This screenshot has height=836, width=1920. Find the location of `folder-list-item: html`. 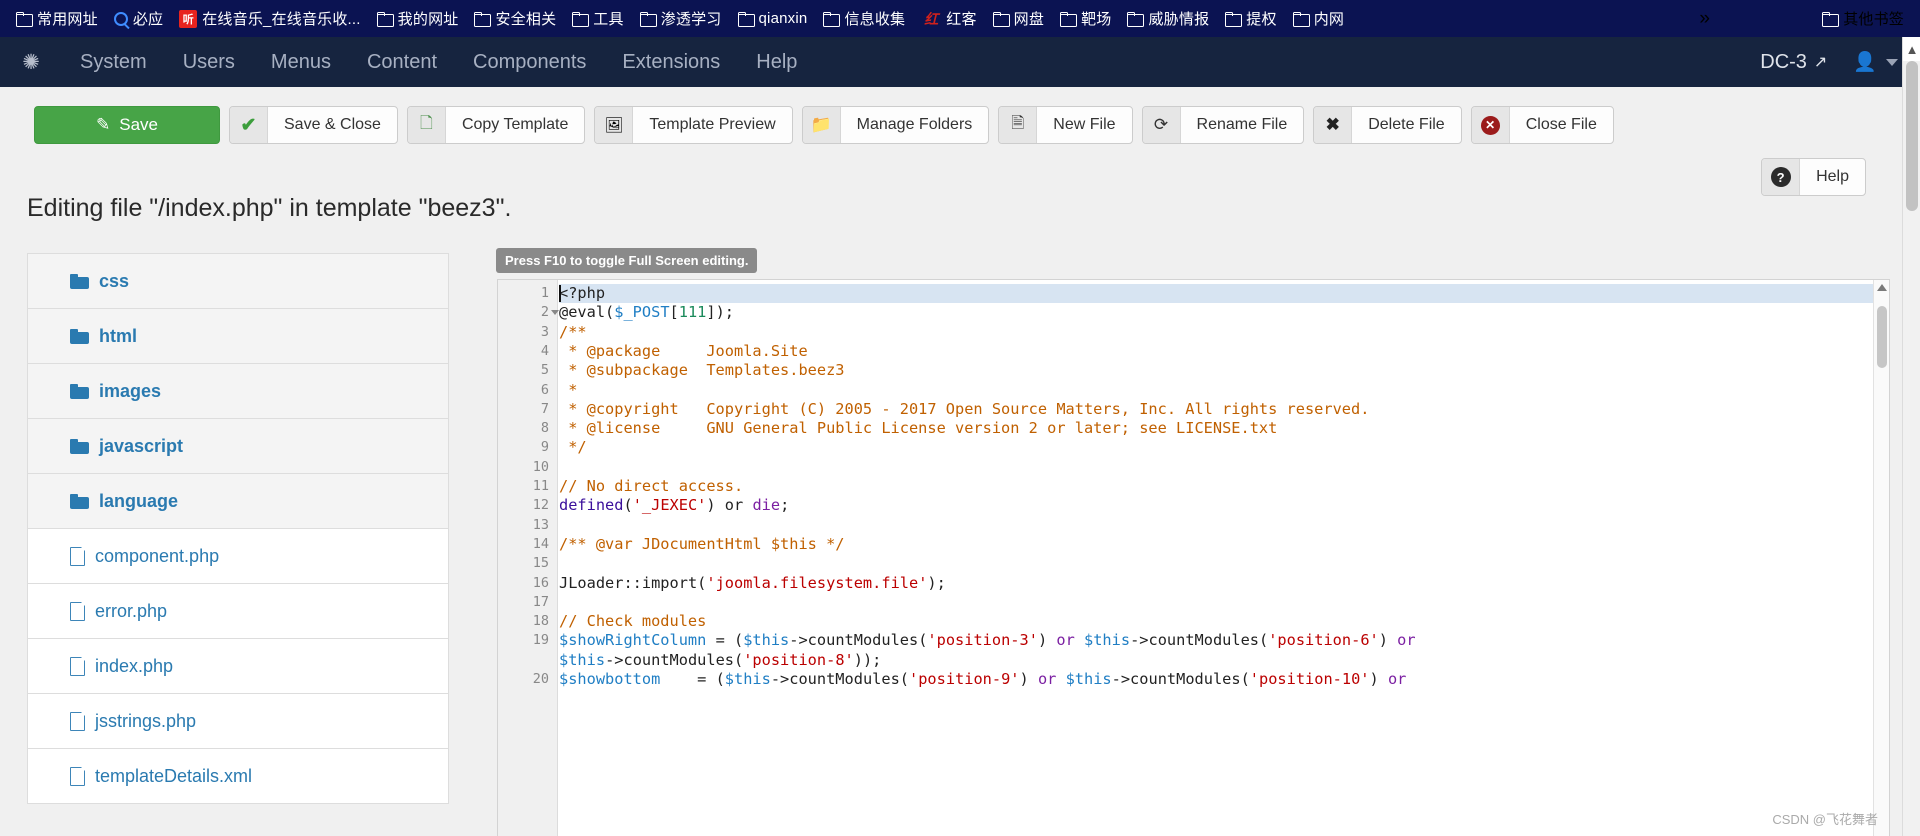

folder-list-item: html is located at coordinates (238, 336).